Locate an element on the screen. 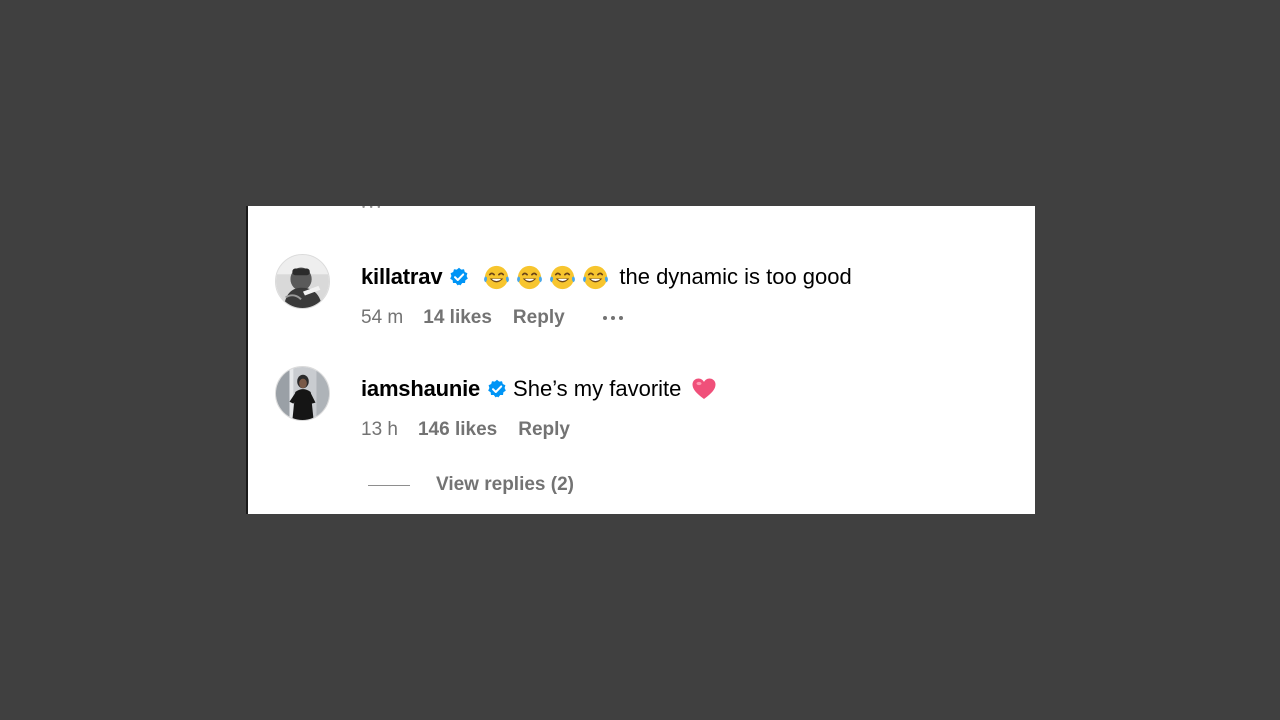 The height and width of the screenshot is (720, 1280). username-link: iamshaunie is located at coordinates (420, 389).